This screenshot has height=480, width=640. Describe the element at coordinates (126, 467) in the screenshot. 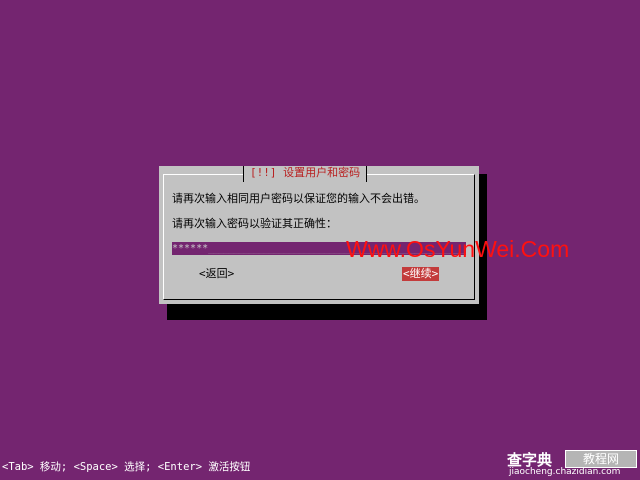

I see `keyboard-hint-bar: <Tab> 移动; <Space> 选择; <Enter> 激活按钮` at that location.